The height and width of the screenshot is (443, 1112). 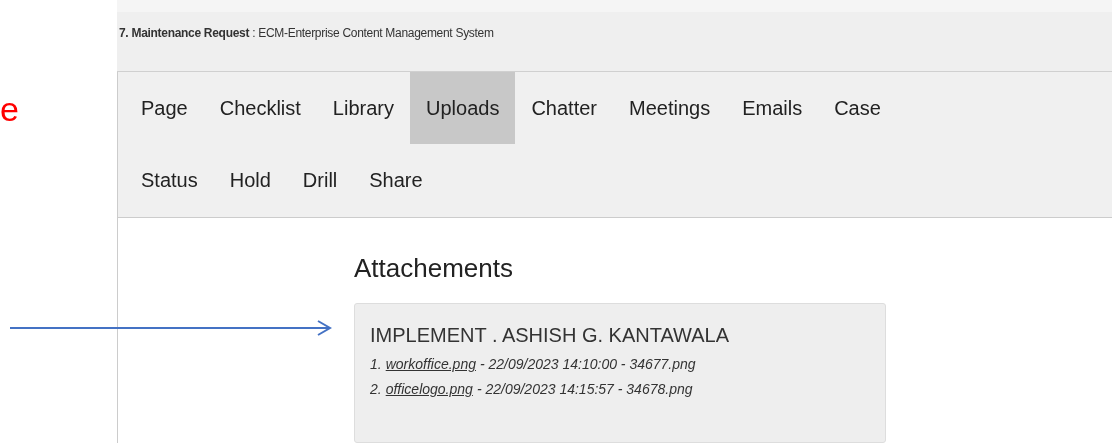 I want to click on nav-tab: Share, so click(x=396, y=180).